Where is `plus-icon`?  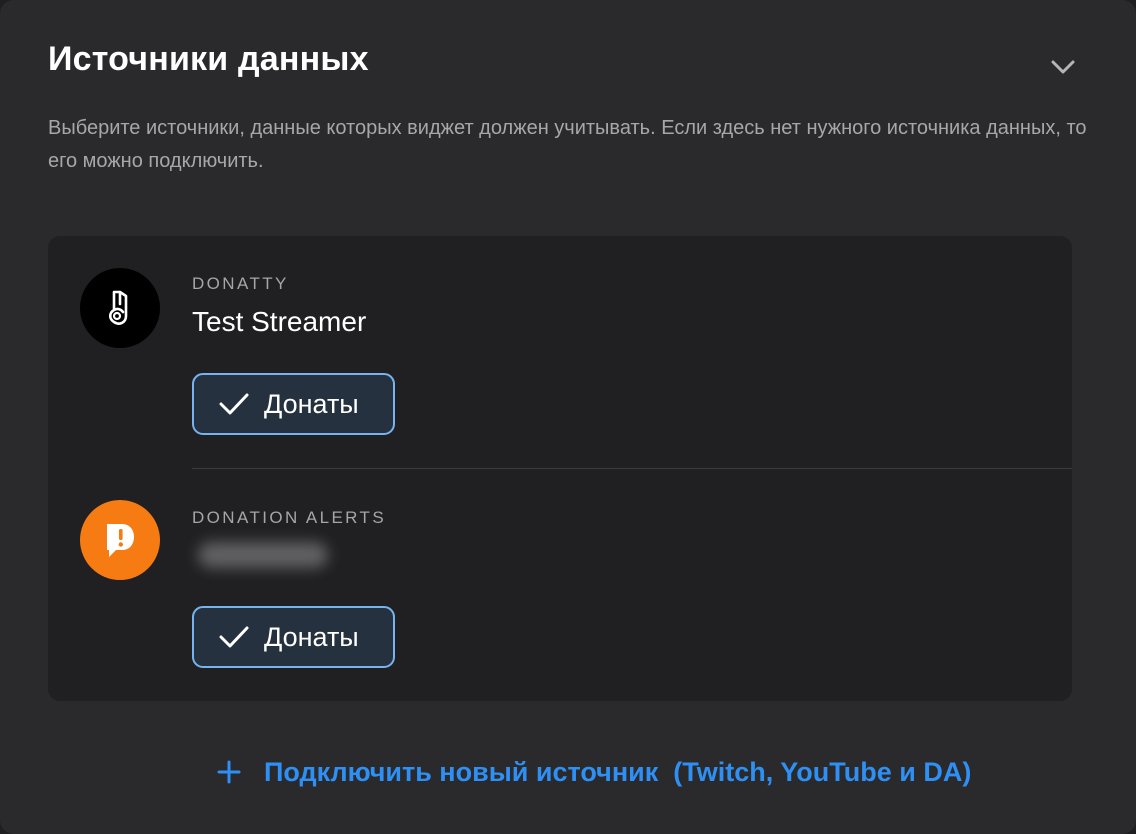
plus-icon is located at coordinates (229, 772).